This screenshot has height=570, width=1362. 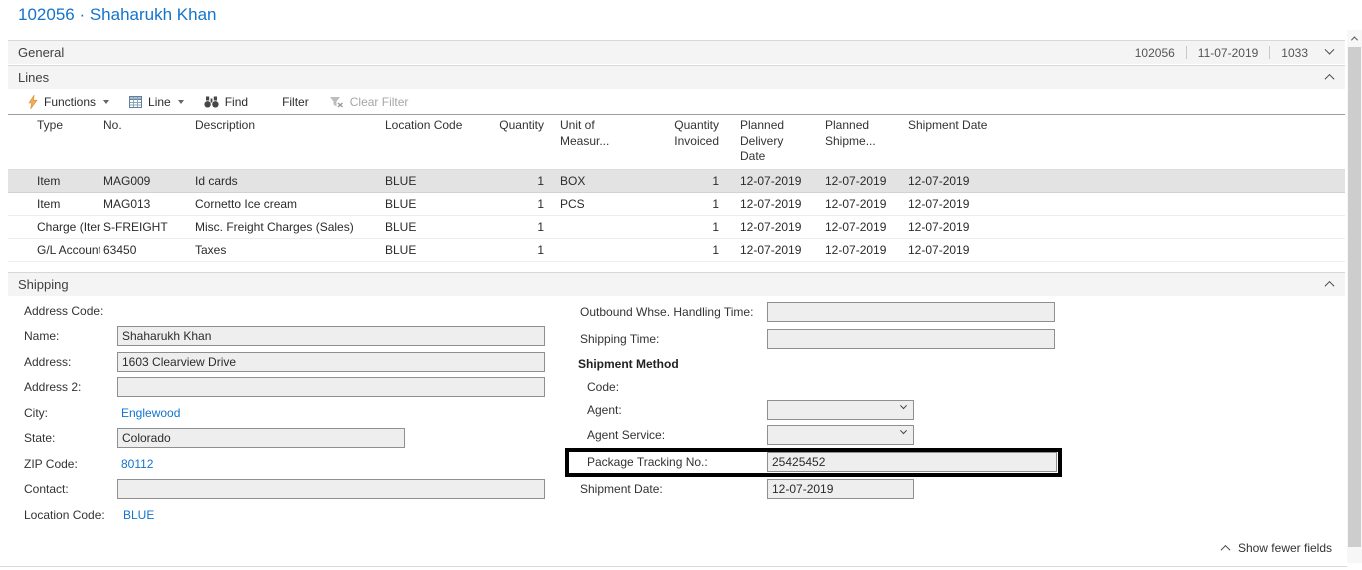 What do you see at coordinates (180, 102) in the screenshot?
I see `caret-down-icon` at bounding box center [180, 102].